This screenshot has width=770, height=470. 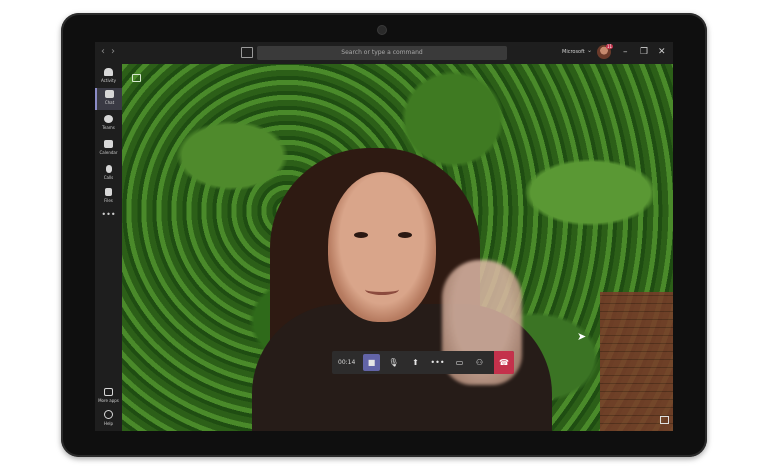 I want to click on rail-item-files: Files, so click(x=108, y=197).